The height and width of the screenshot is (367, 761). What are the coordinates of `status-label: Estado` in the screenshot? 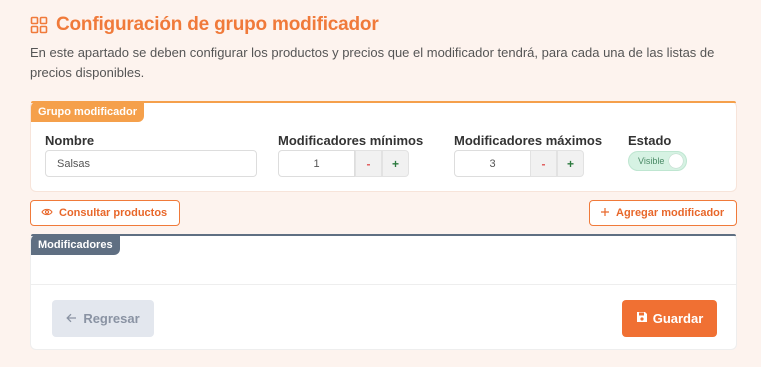 It's located at (650, 140).